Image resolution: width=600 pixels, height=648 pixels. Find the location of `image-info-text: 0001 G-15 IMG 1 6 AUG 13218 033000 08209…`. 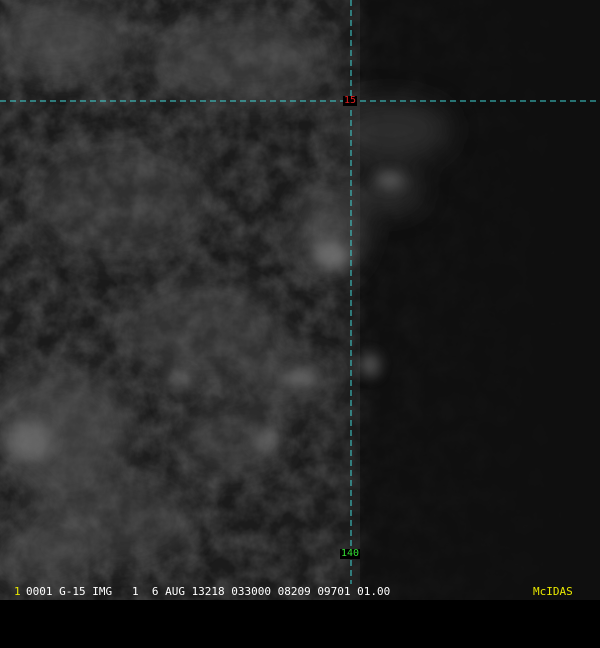

image-info-text: 0001 G-15 IMG 1 6 AUG 13218 033000 08209… is located at coordinates (208, 591).